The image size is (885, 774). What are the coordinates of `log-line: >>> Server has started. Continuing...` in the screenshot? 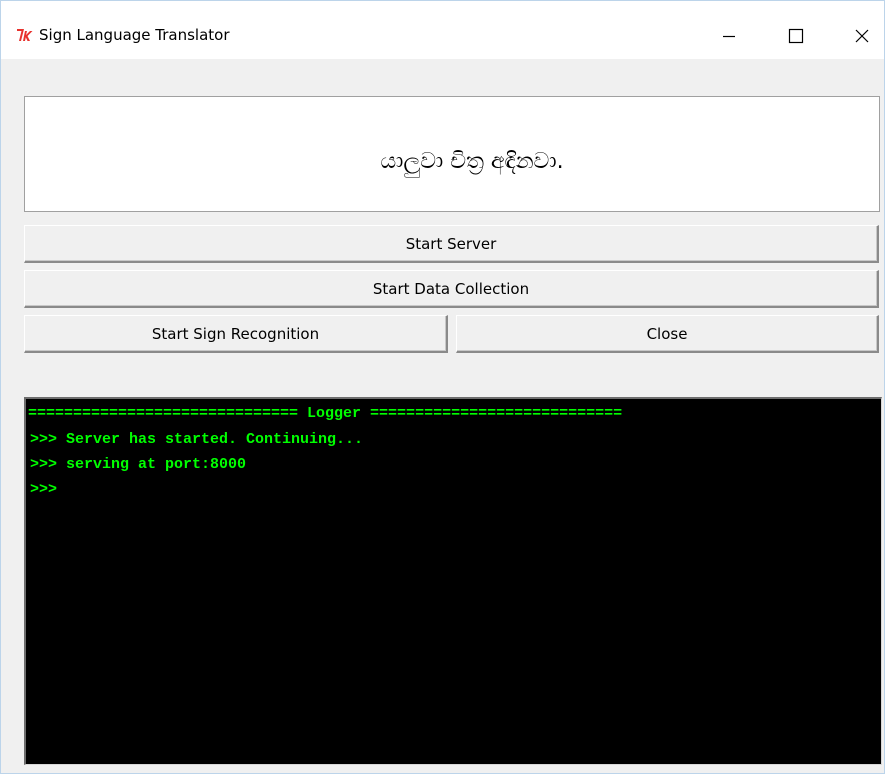 It's located at (197, 439).